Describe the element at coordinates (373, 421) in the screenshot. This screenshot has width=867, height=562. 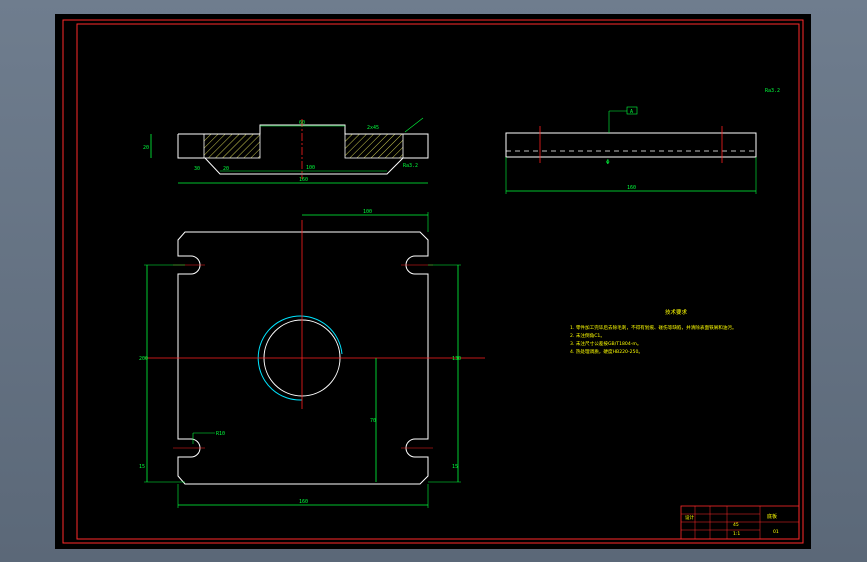
I see `dim-plan-height-lower-text: 70` at that location.